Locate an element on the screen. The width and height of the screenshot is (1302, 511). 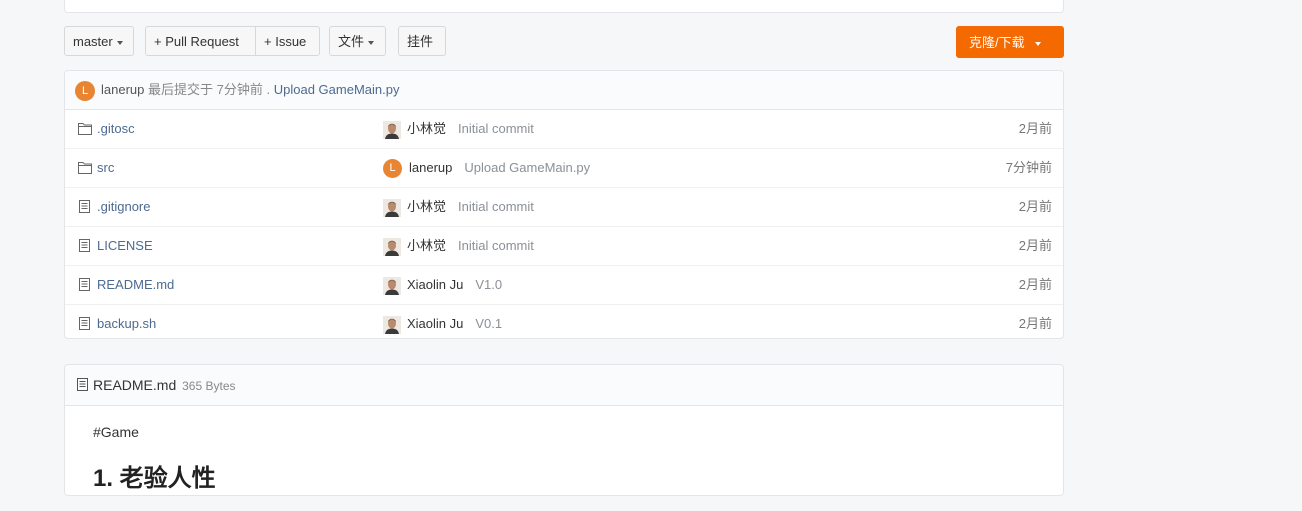
widget-button: 挂件 is located at coordinates (422, 41).